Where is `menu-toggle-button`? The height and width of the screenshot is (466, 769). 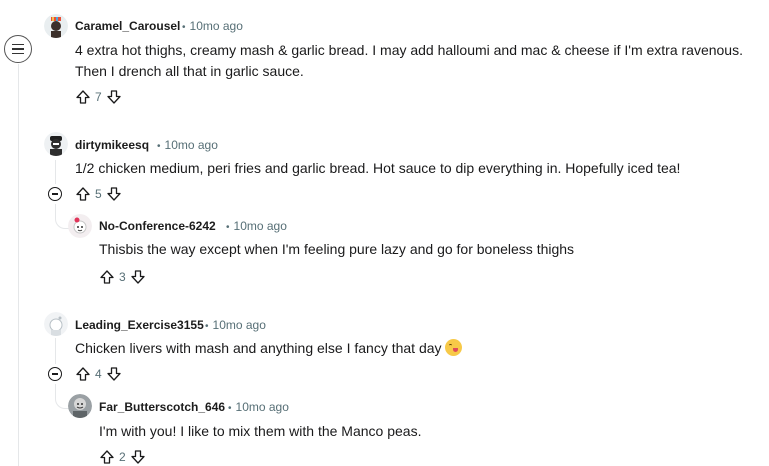 menu-toggle-button is located at coordinates (18, 49).